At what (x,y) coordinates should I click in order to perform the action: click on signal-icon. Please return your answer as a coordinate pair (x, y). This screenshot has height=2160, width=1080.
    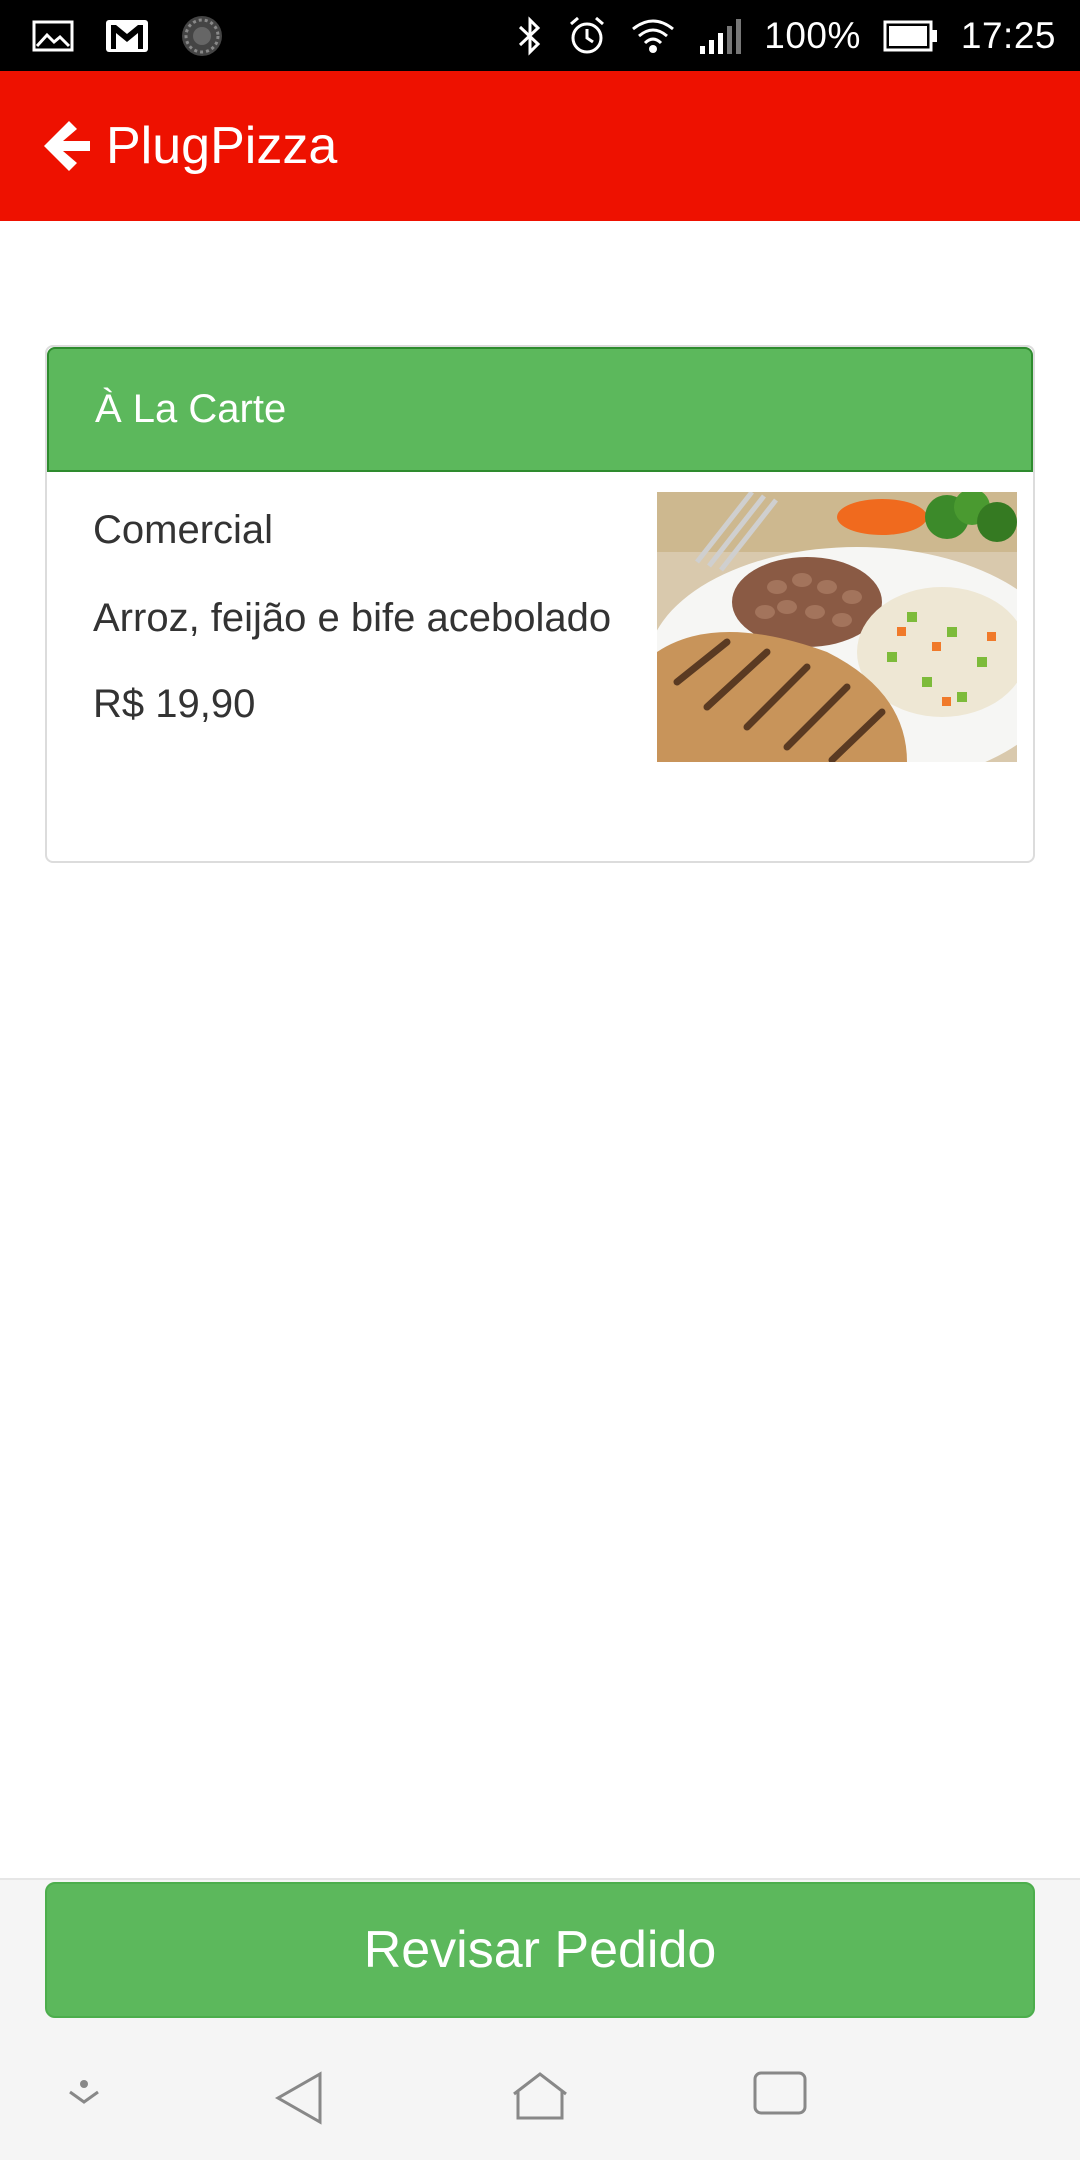
    Looking at the image, I should click on (720, 36).